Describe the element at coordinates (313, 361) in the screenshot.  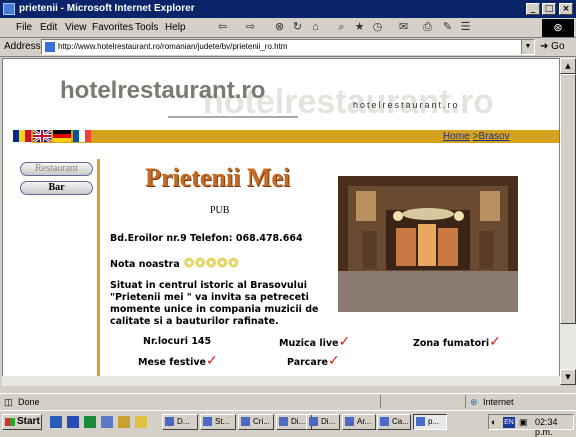
I see `feature-parking: Parcare✓` at that location.